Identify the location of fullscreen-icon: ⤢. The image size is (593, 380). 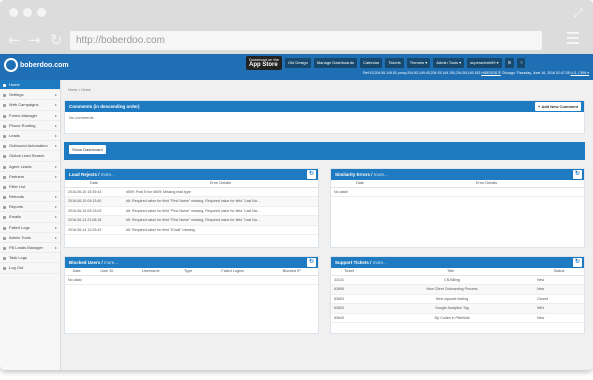
(578, 13).